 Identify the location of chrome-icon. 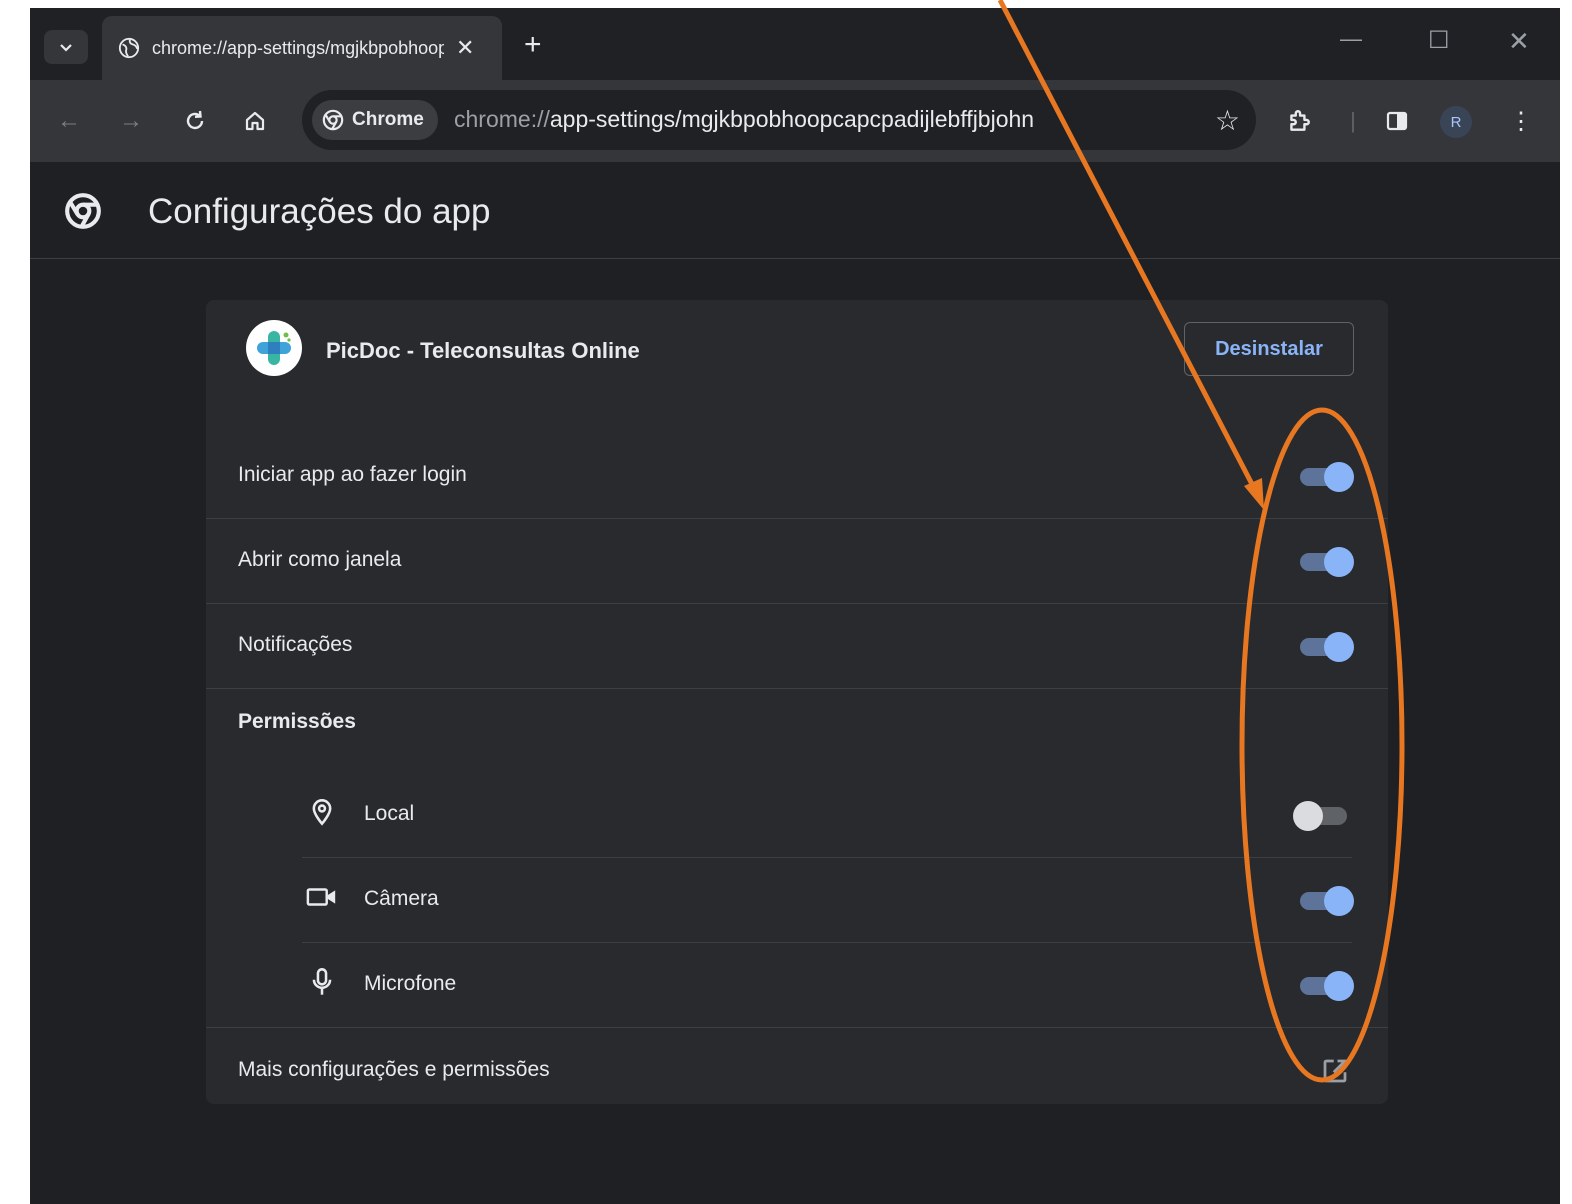
(333, 120).